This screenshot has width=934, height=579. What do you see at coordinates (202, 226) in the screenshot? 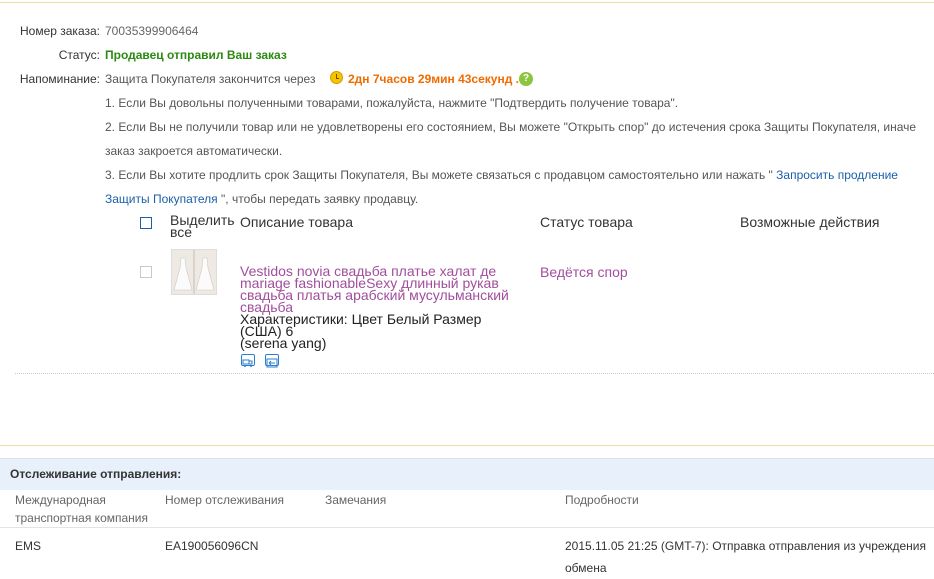
I see `select-all-label: Выделить все` at bounding box center [202, 226].